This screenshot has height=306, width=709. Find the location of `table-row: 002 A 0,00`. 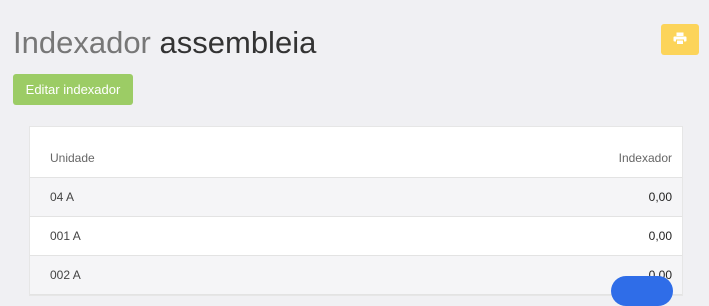

table-row: 002 A 0,00 is located at coordinates (356, 275).